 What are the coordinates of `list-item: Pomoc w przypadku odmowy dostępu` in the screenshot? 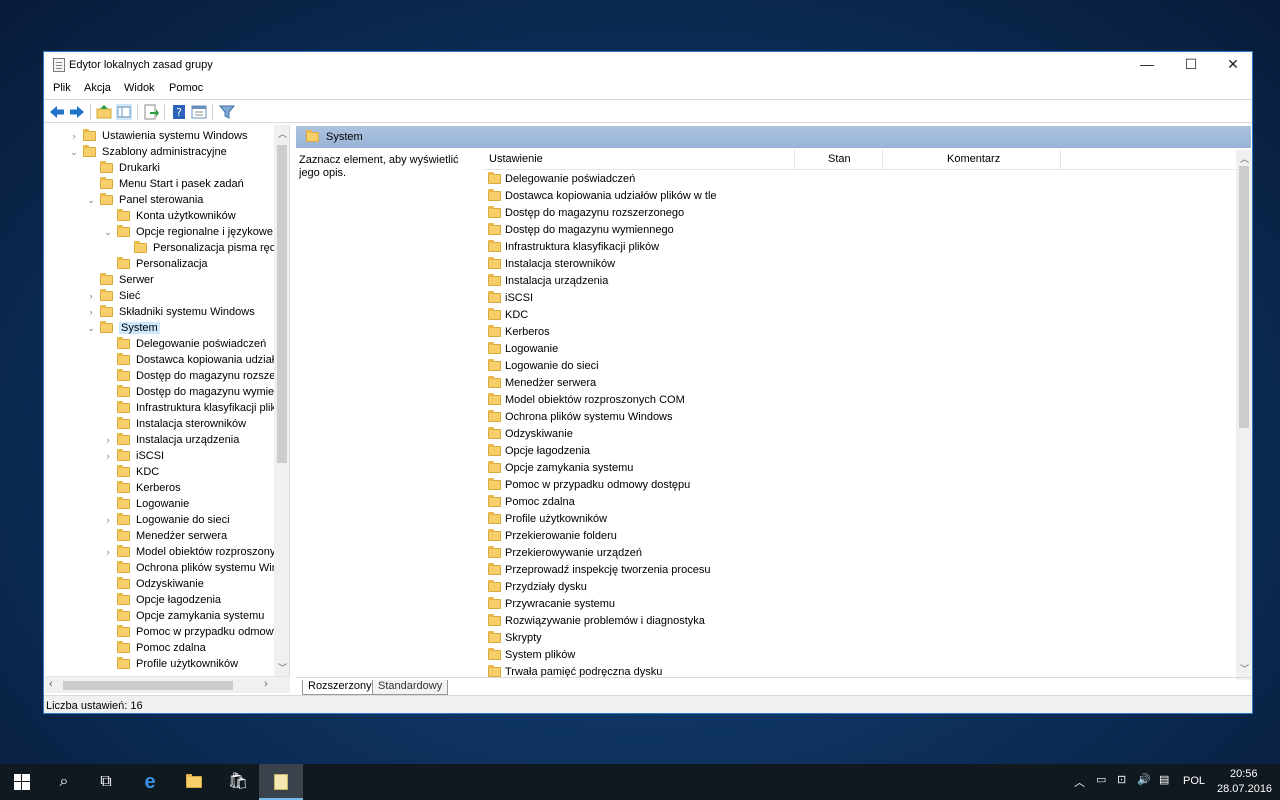 It's located at (589, 485).